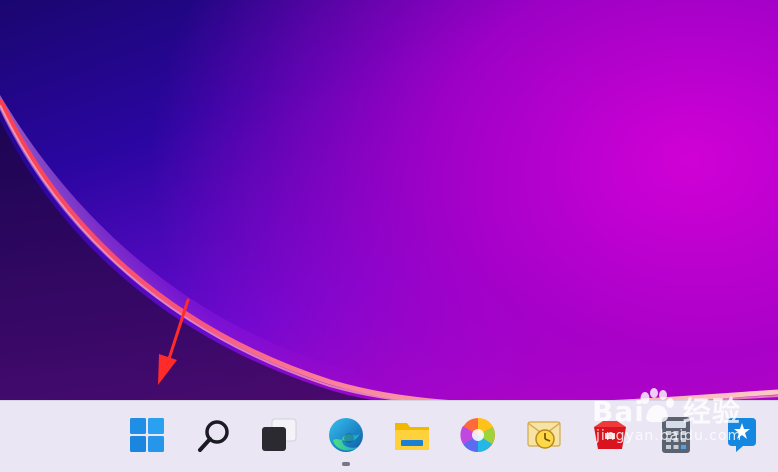 The height and width of the screenshot is (472, 778). I want to click on start-windows-icon, so click(147, 435).